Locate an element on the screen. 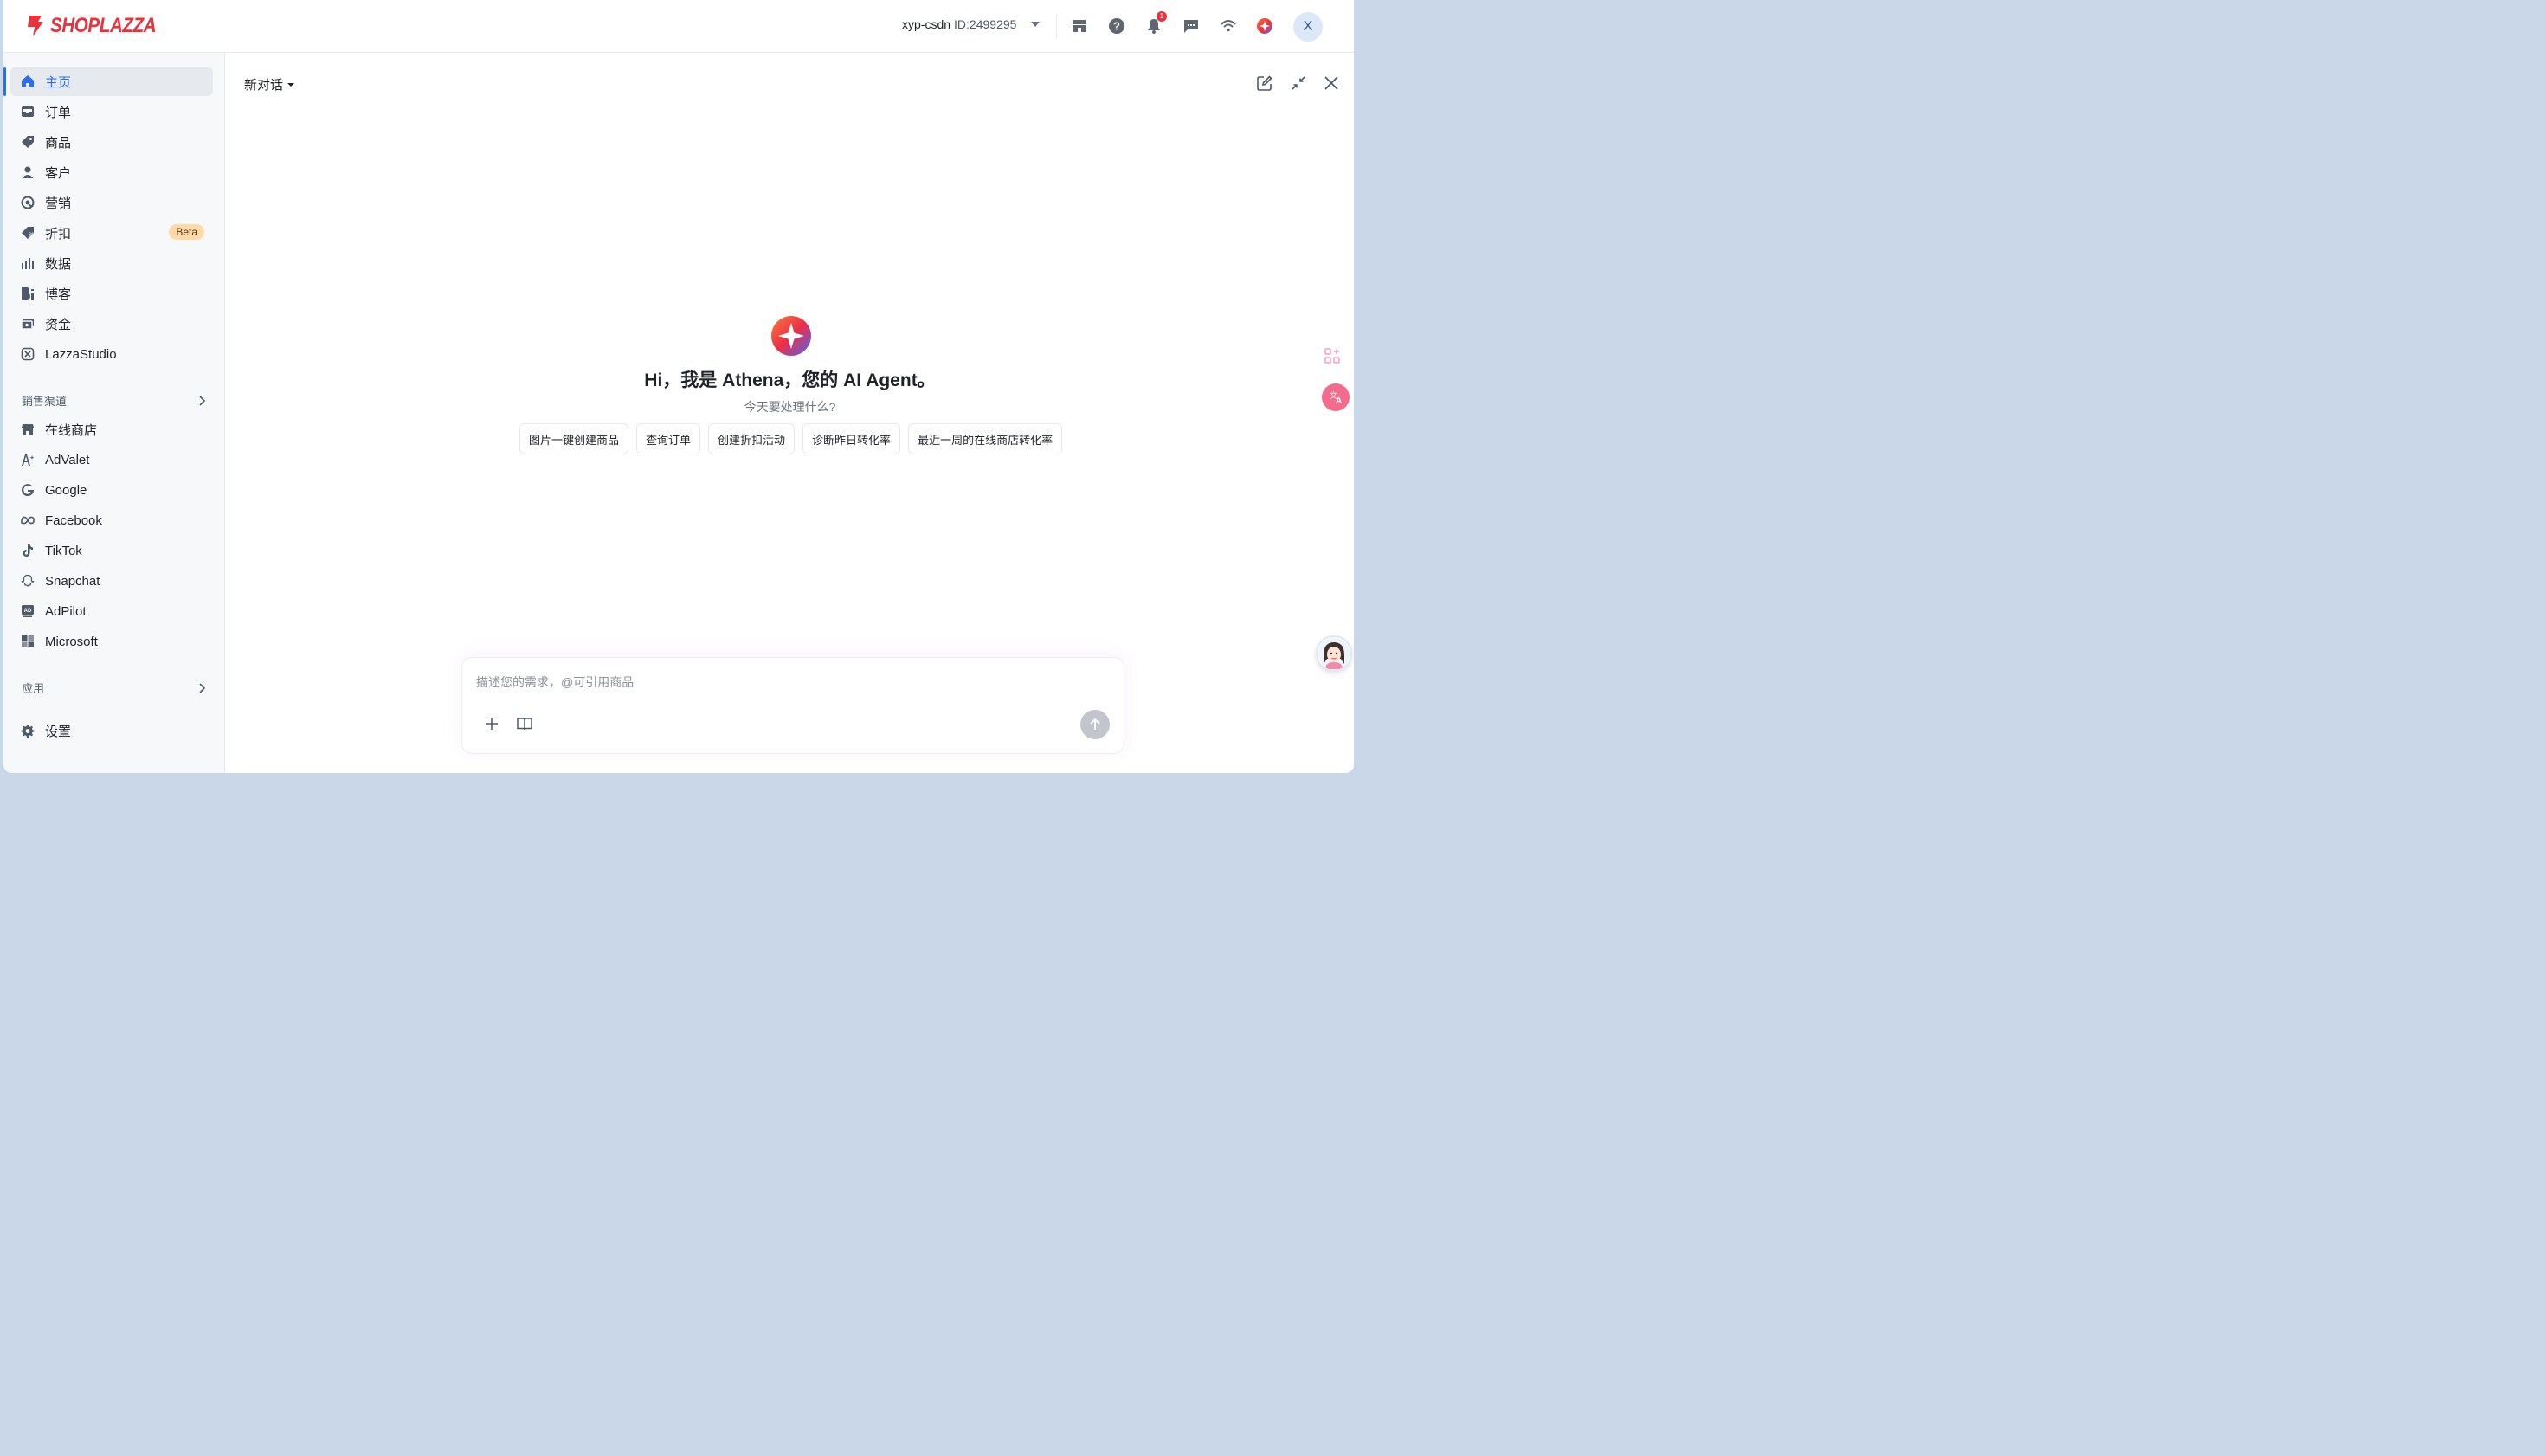  chat-icon is located at coordinates (1191, 26).